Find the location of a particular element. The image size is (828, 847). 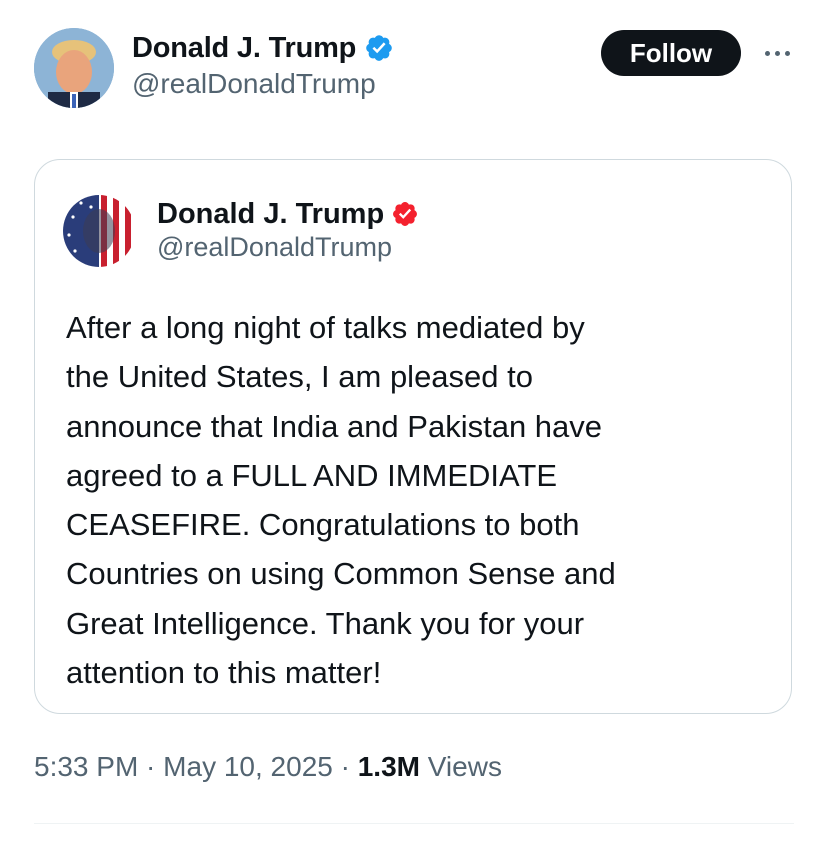

divider is located at coordinates (414, 823).